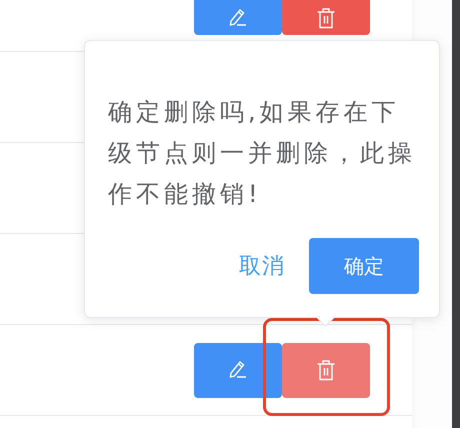 This screenshot has height=428, width=460. What do you see at coordinates (262, 266) in the screenshot?
I see `cancel-link: 取消` at bounding box center [262, 266].